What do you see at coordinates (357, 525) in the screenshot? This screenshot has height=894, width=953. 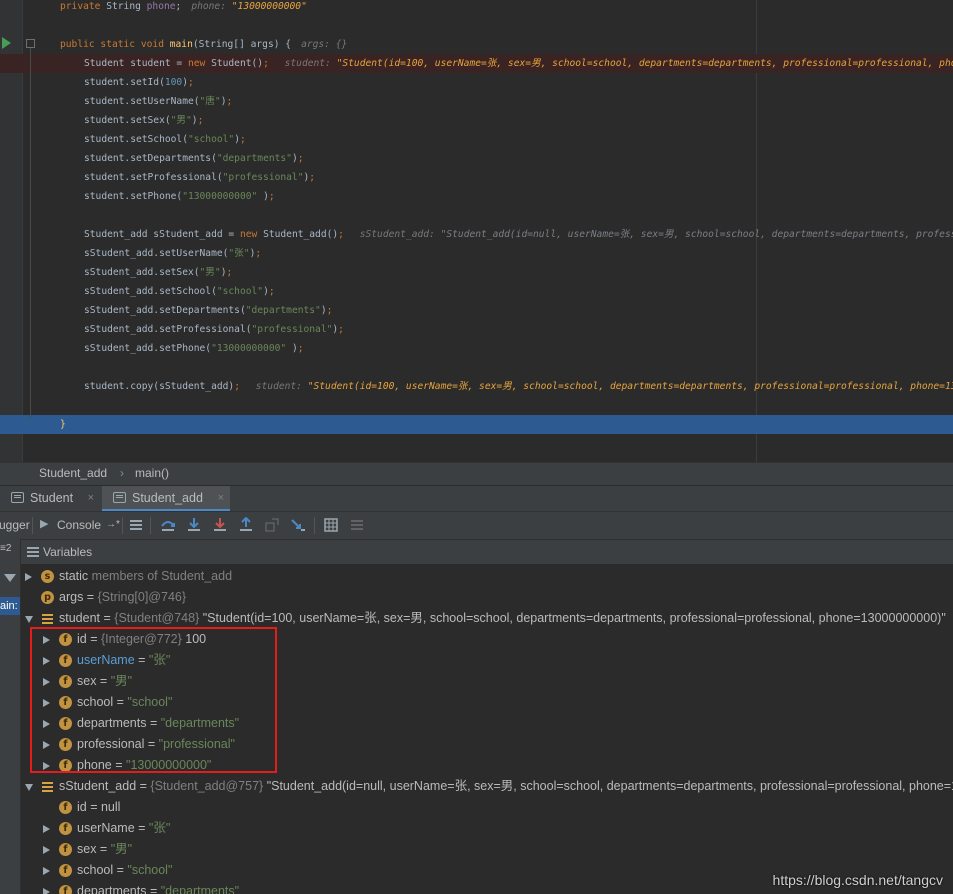 I see `trace-stream-icon` at bounding box center [357, 525].